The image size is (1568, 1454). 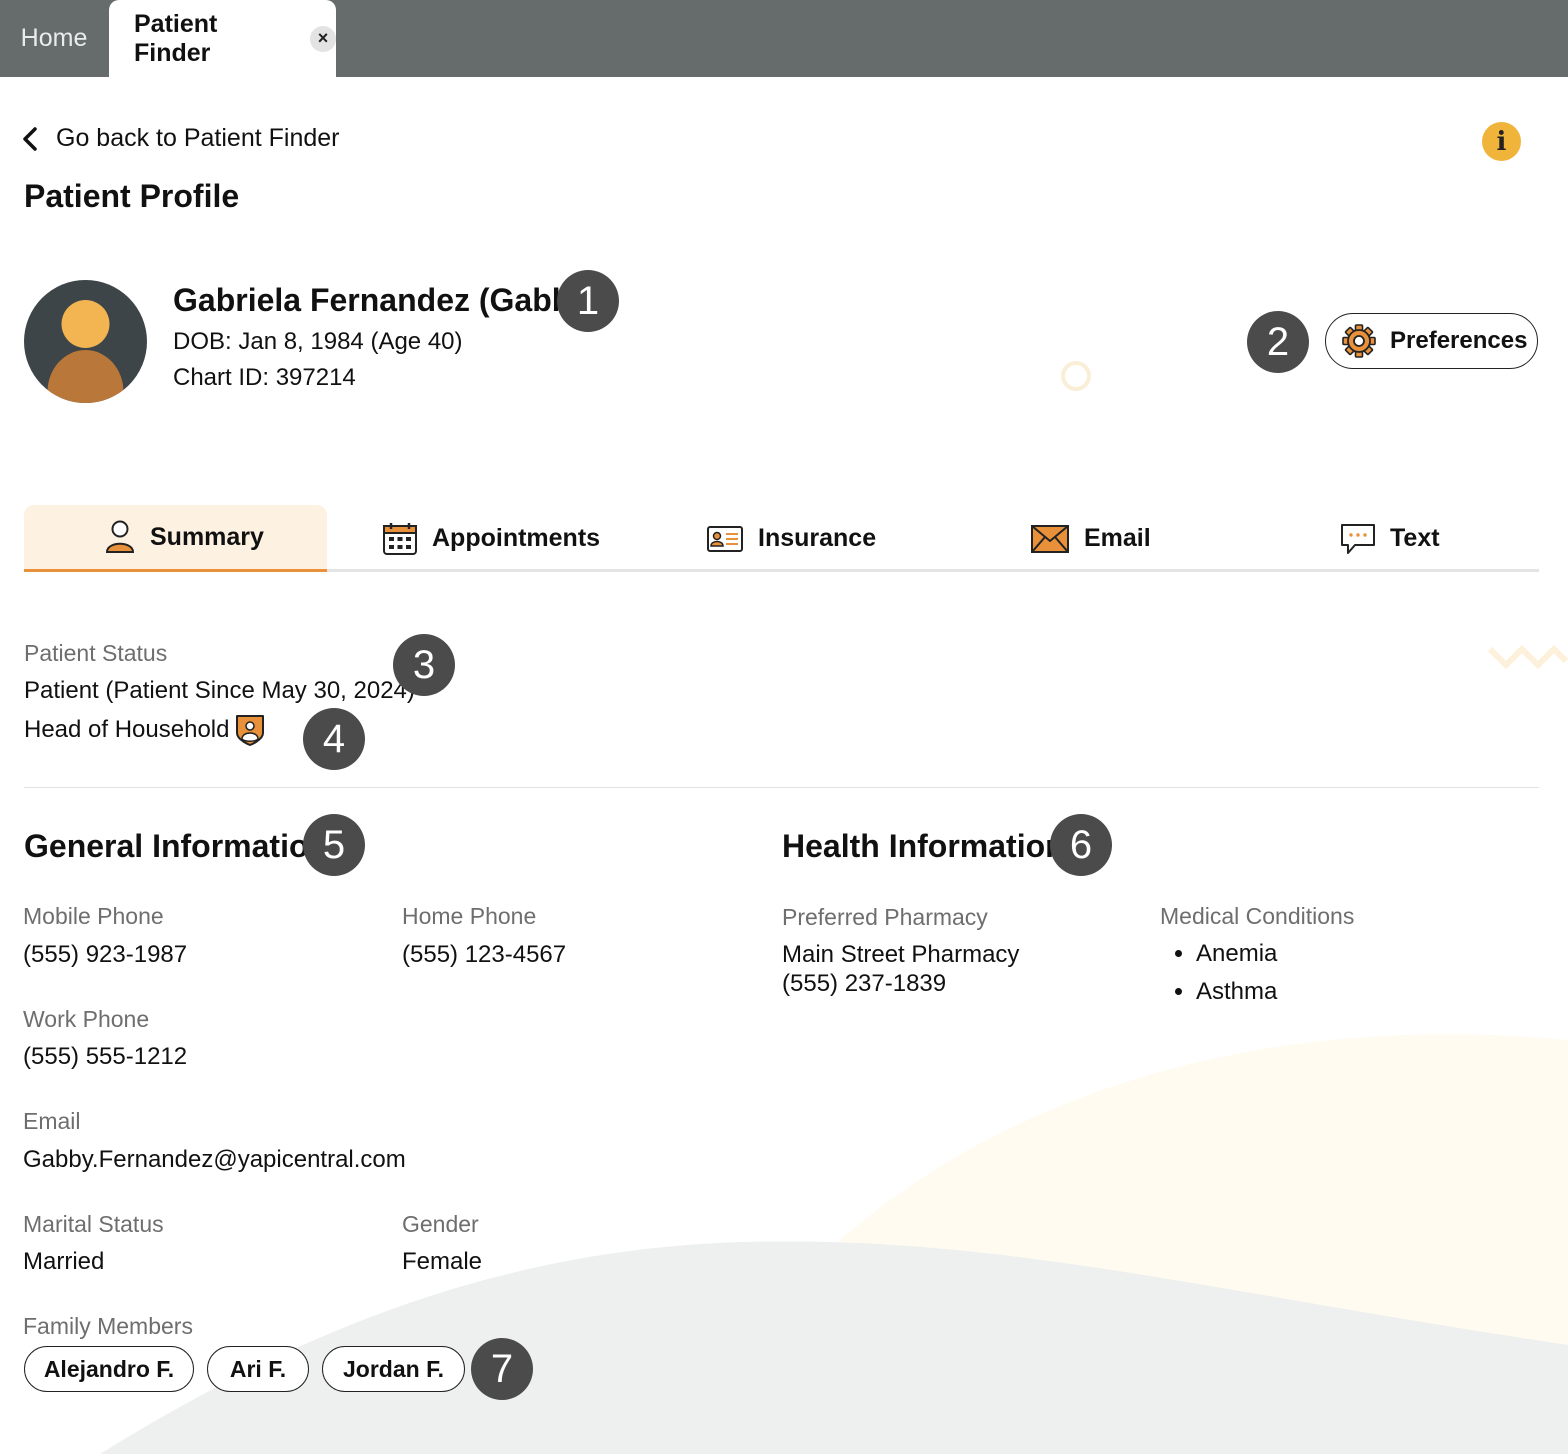 I want to click on family-member-chip-alejandro: Alejandro F., so click(x=109, y=1369).